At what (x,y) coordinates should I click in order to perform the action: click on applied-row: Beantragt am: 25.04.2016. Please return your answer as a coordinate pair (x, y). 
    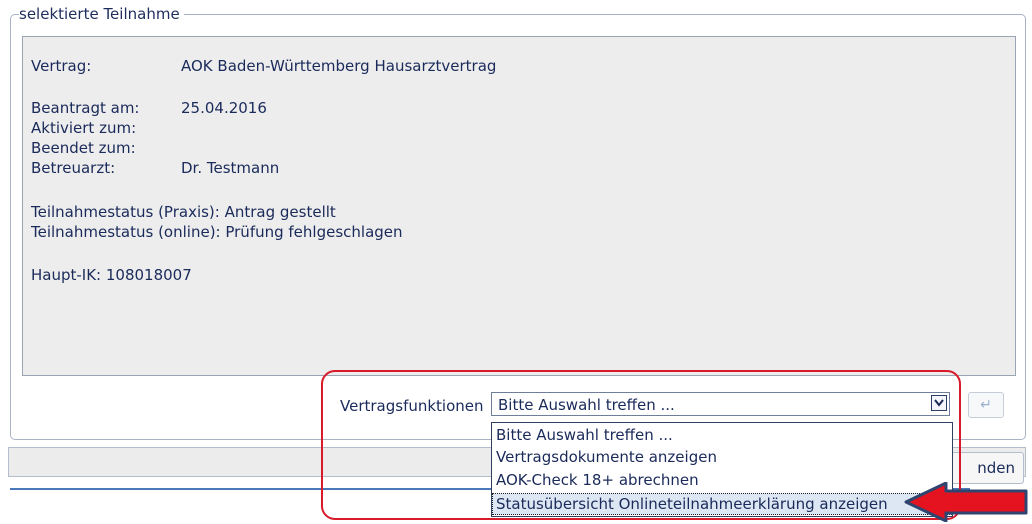
    Looking at the image, I should click on (149, 108).